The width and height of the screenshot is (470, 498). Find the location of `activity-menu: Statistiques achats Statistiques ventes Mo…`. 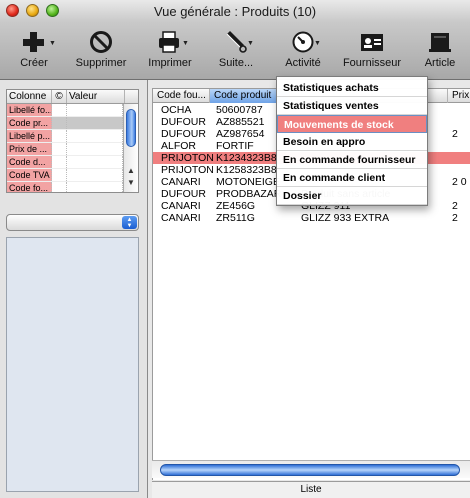

activity-menu: Statistiques achats Statistiques ventes Mo… is located at coordinates (352, 141).